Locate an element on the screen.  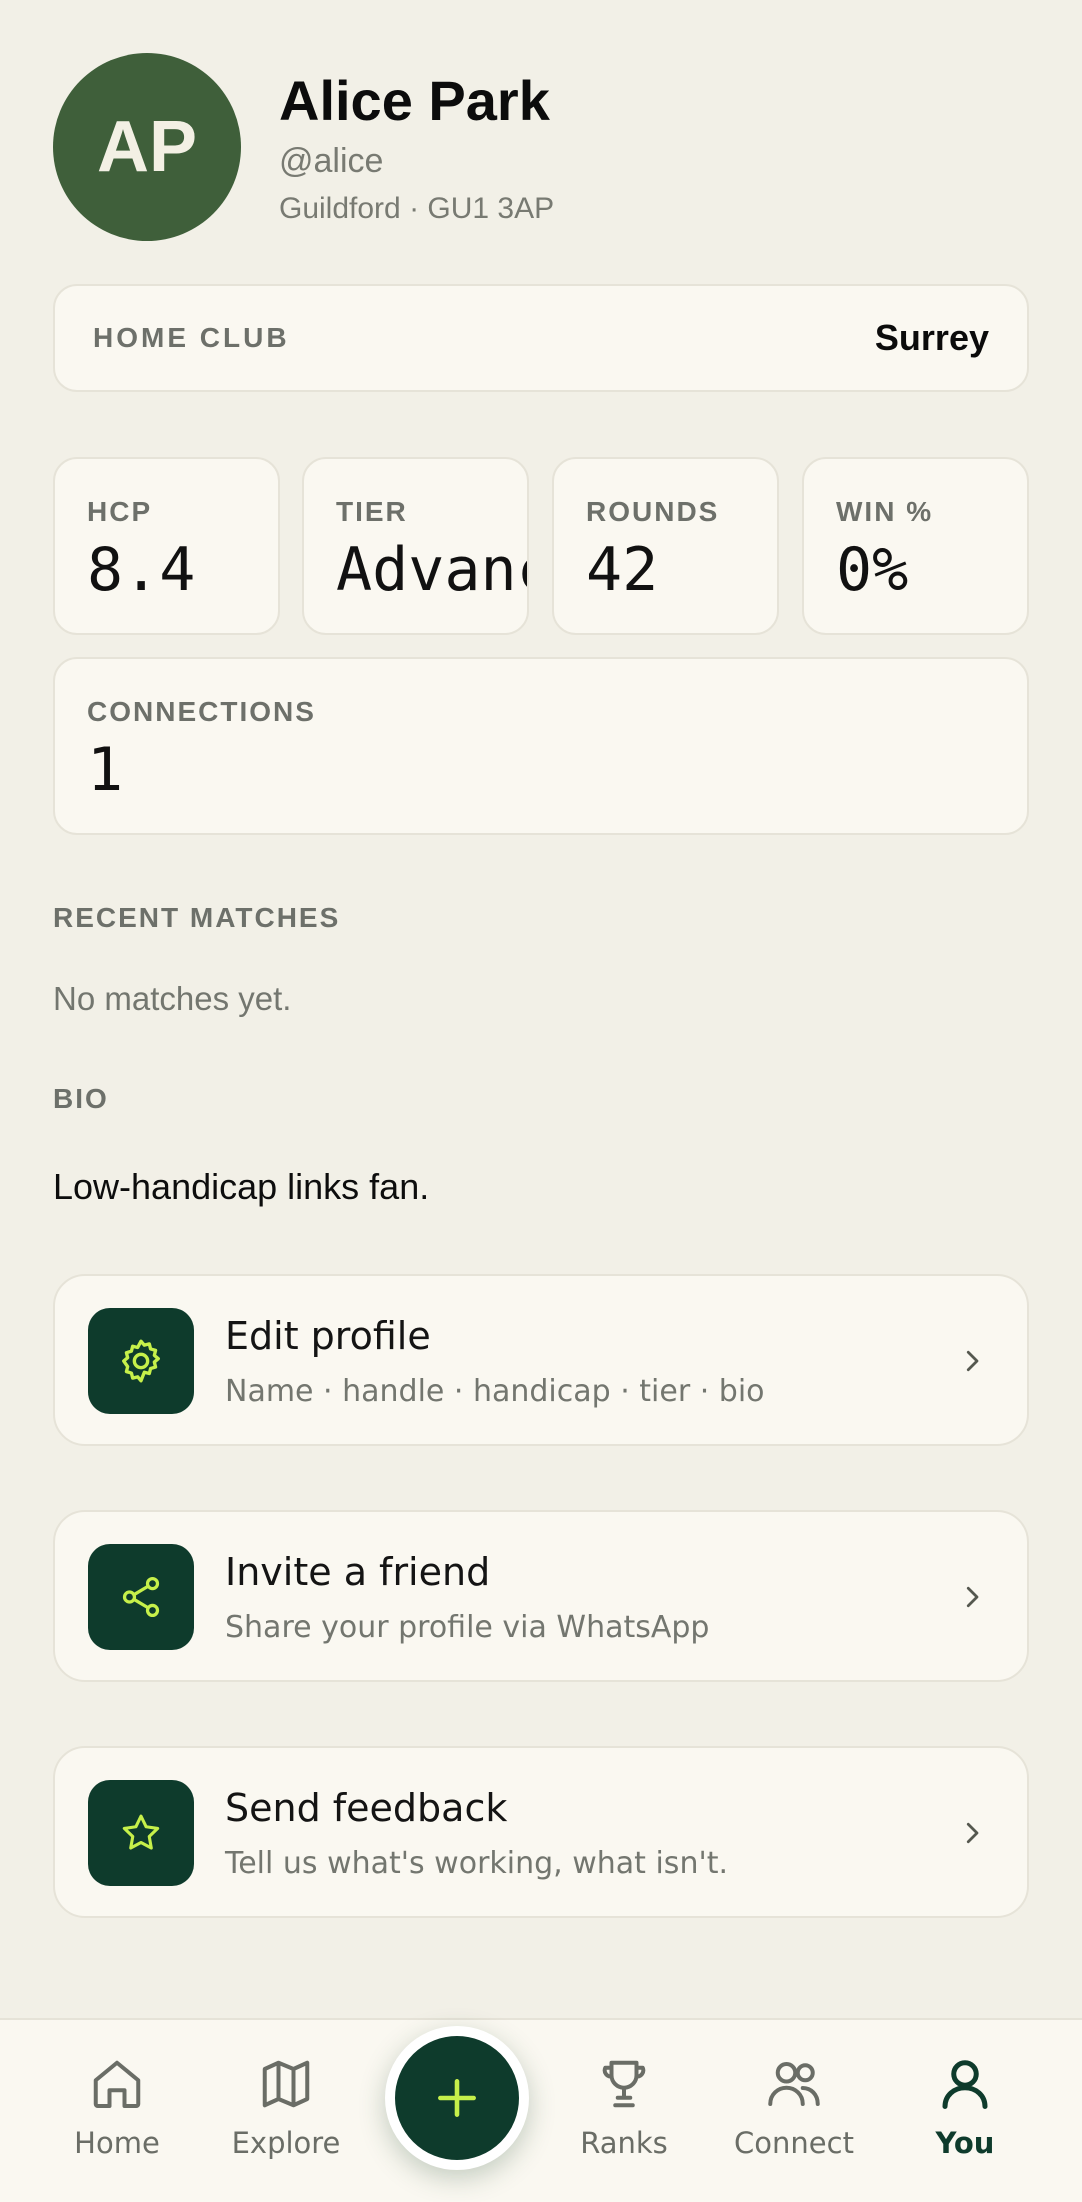
nav-item-you: You is located at coordinates (965, 2114).